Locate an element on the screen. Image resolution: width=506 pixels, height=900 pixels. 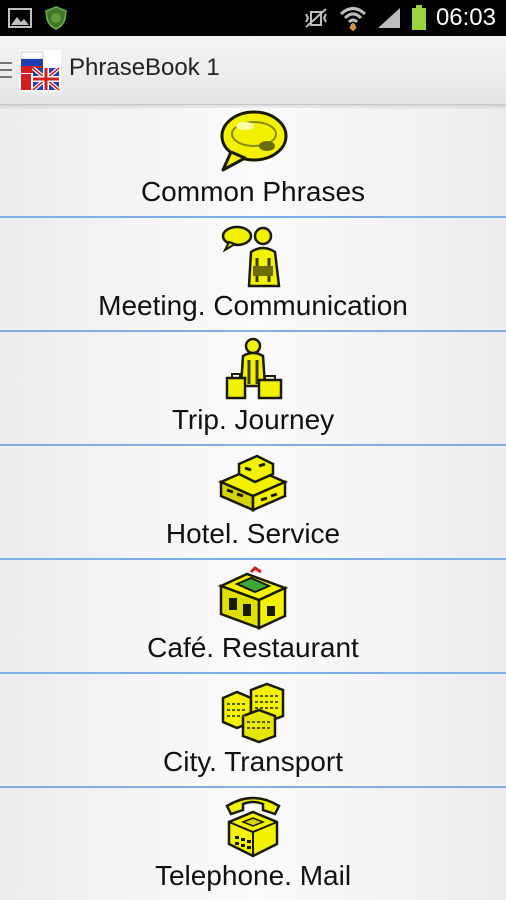
list-item-label: Common Phrases is located at coordinates (253, 191).